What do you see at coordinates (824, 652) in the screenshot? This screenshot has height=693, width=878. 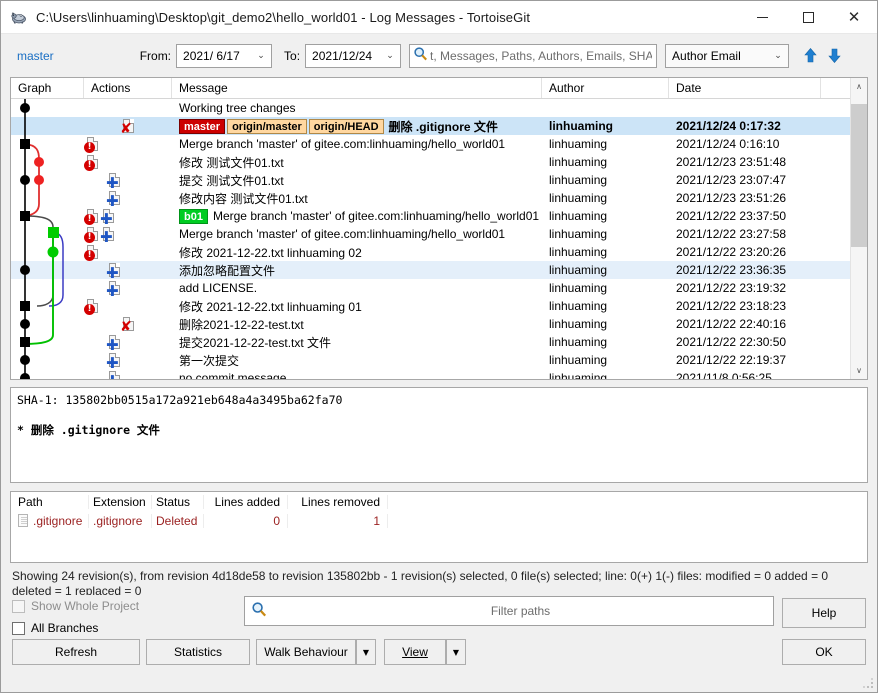 I see `ok-button: OK` at bounding box center [824, 652].